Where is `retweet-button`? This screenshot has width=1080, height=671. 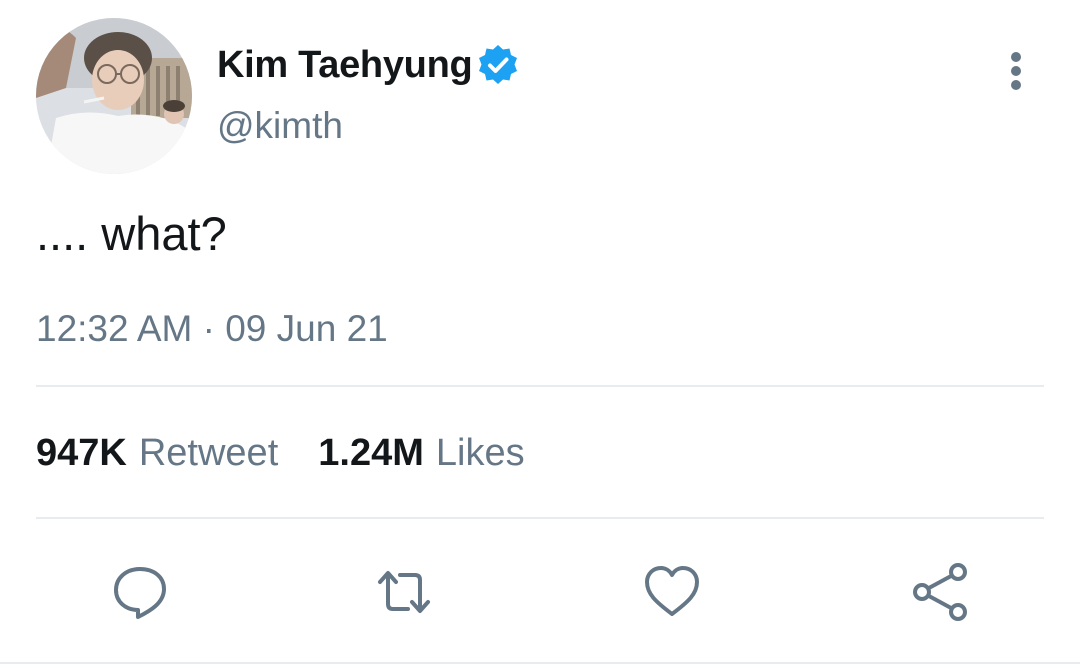 retweet-button is located at coordinates (404, 592).